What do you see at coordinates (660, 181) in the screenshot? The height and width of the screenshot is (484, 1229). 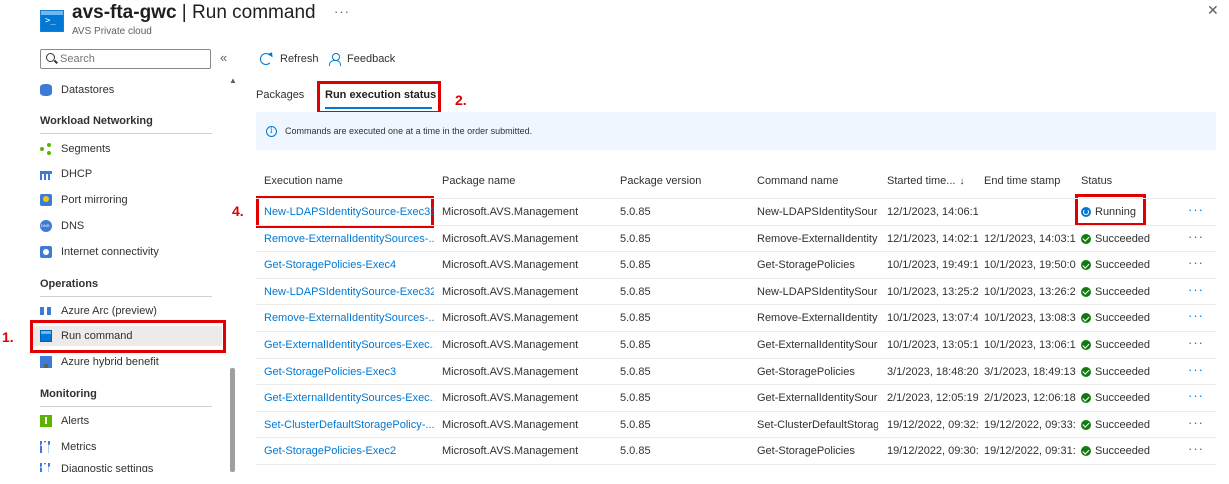 I see `column-header-package-version: Package version` at bounding box center [660, 181].